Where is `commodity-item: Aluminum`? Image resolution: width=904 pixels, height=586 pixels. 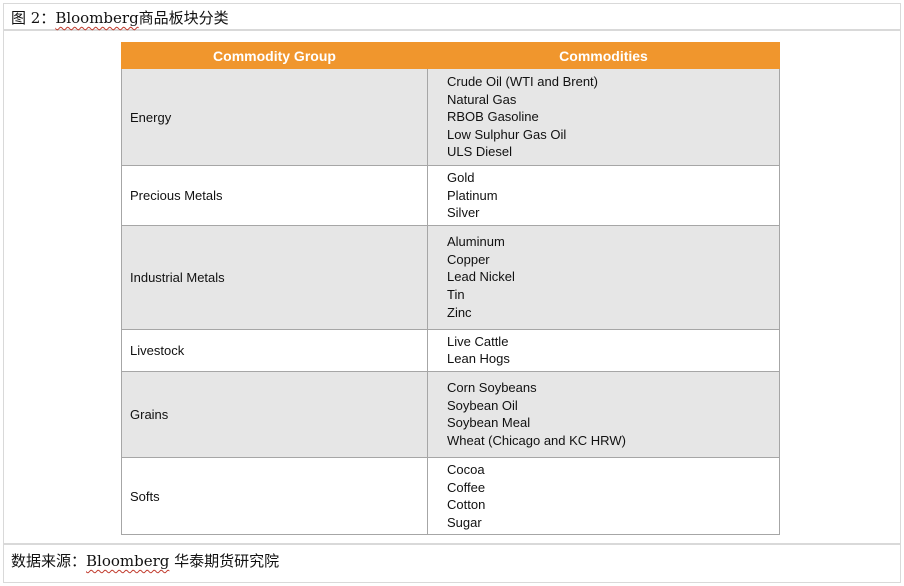
commodity-item: Aluminum is located at coordinates (476, 242).